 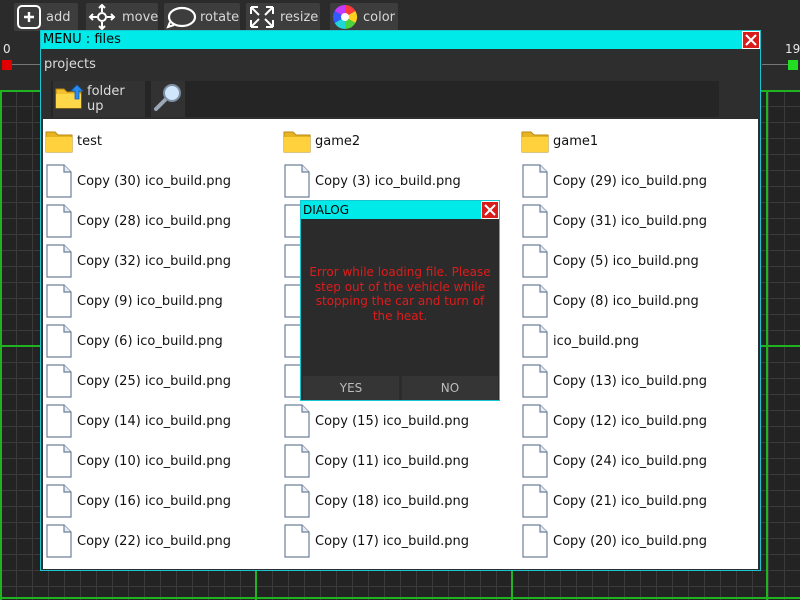 I want to click on magnifier-icon, so click(x=168, y=99).